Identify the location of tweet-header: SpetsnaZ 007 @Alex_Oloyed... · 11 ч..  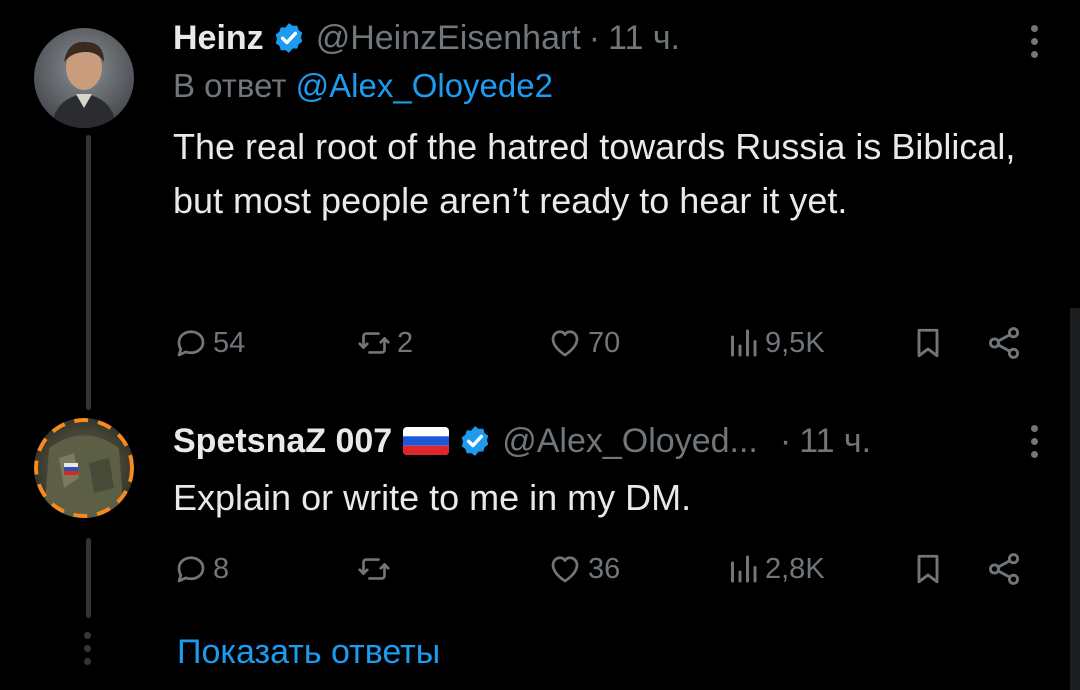
(611, 441).